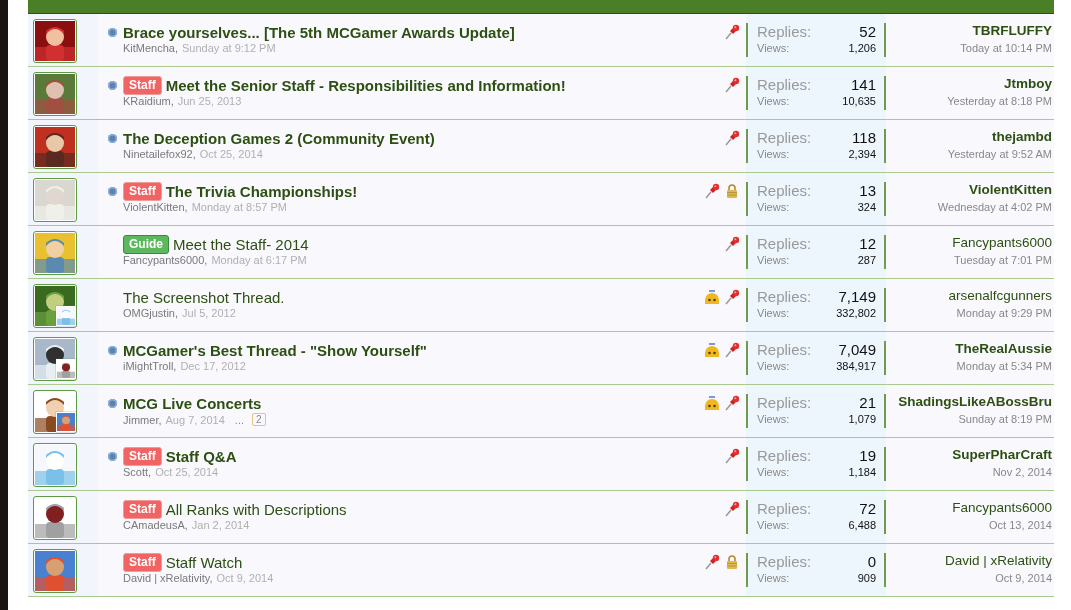 This screenshot has width=1071, height=610. What do you see at coordinates (1023, 578) in the screenshot?
I see `last-post-date: Oct 9, 2014` at bounding box center [1023, 578].